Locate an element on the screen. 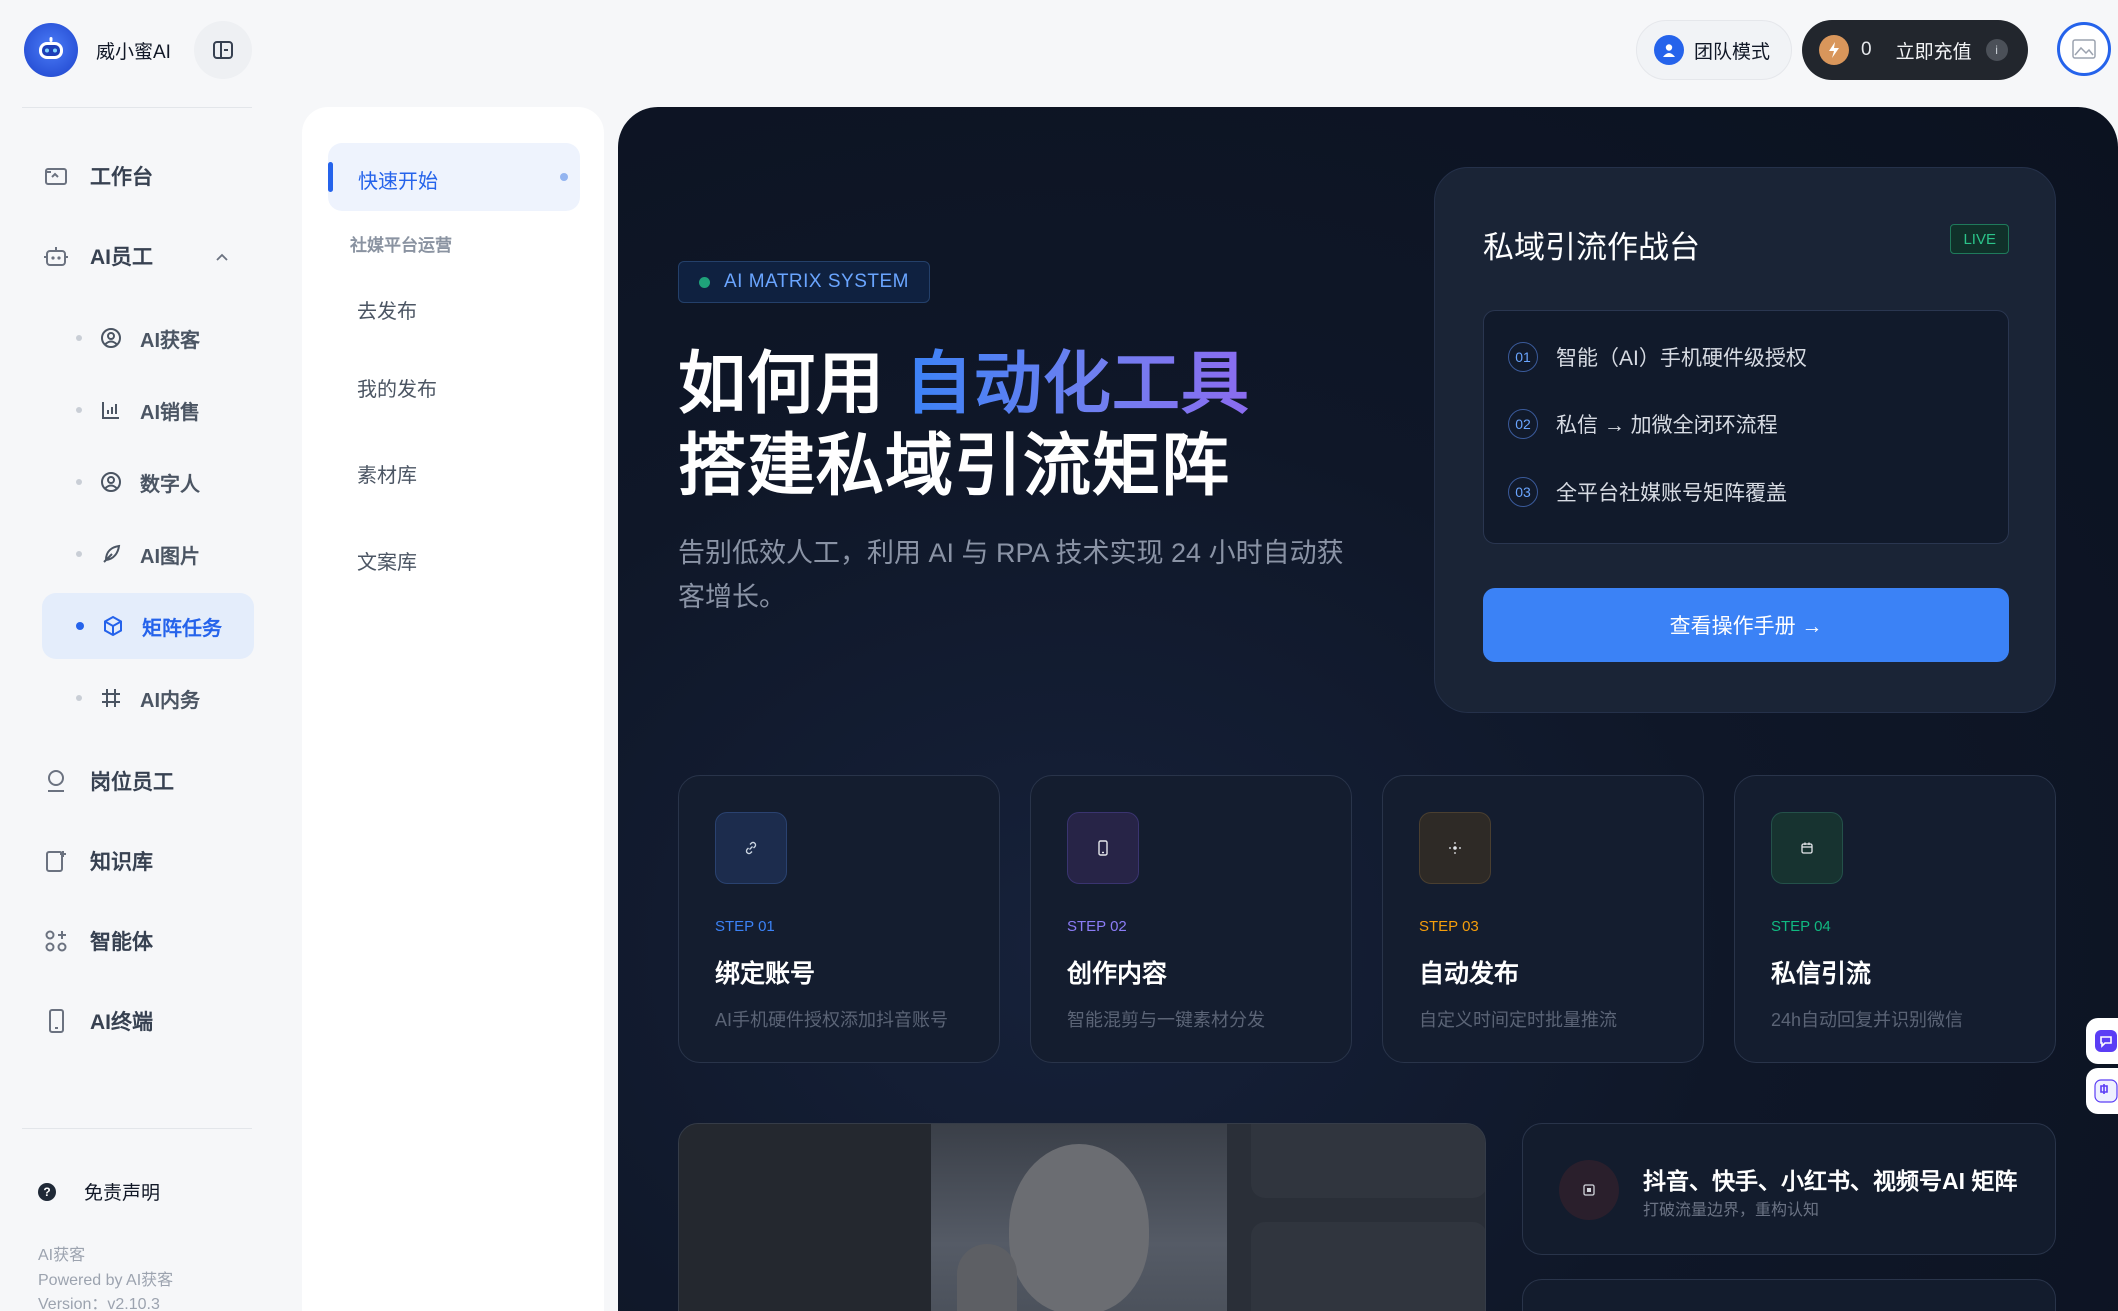 The height and width of the screenshot is (1311, 2118). matrix-subtitle: 打破流量边界，重构认知 is located at coordinates (1731, 1210).